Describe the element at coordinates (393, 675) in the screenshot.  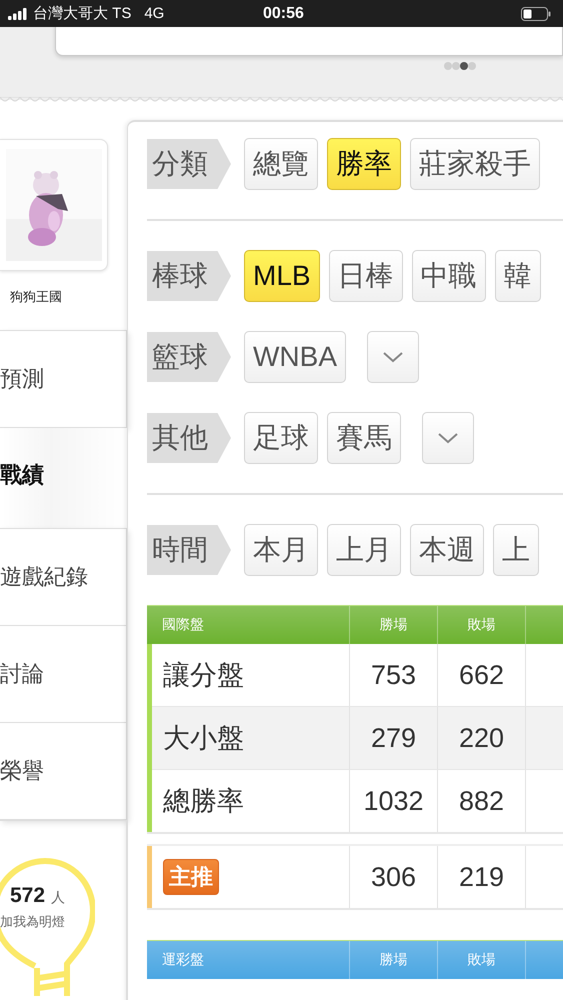
I see `table-cell: 753` at that location.